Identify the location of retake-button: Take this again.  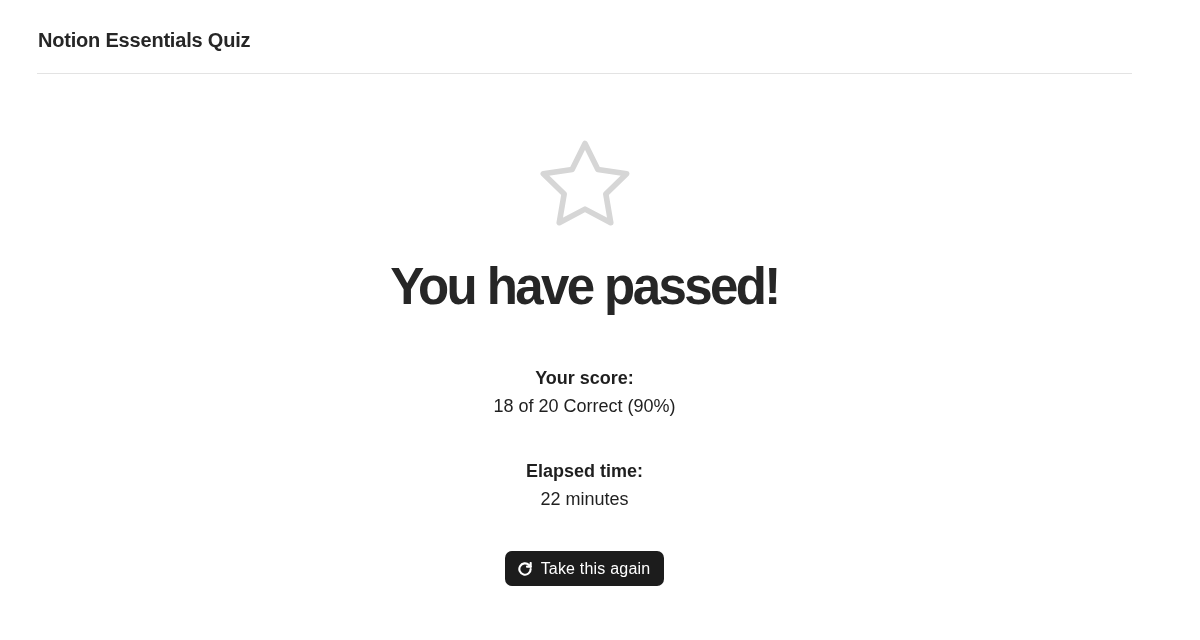
(584, 568).